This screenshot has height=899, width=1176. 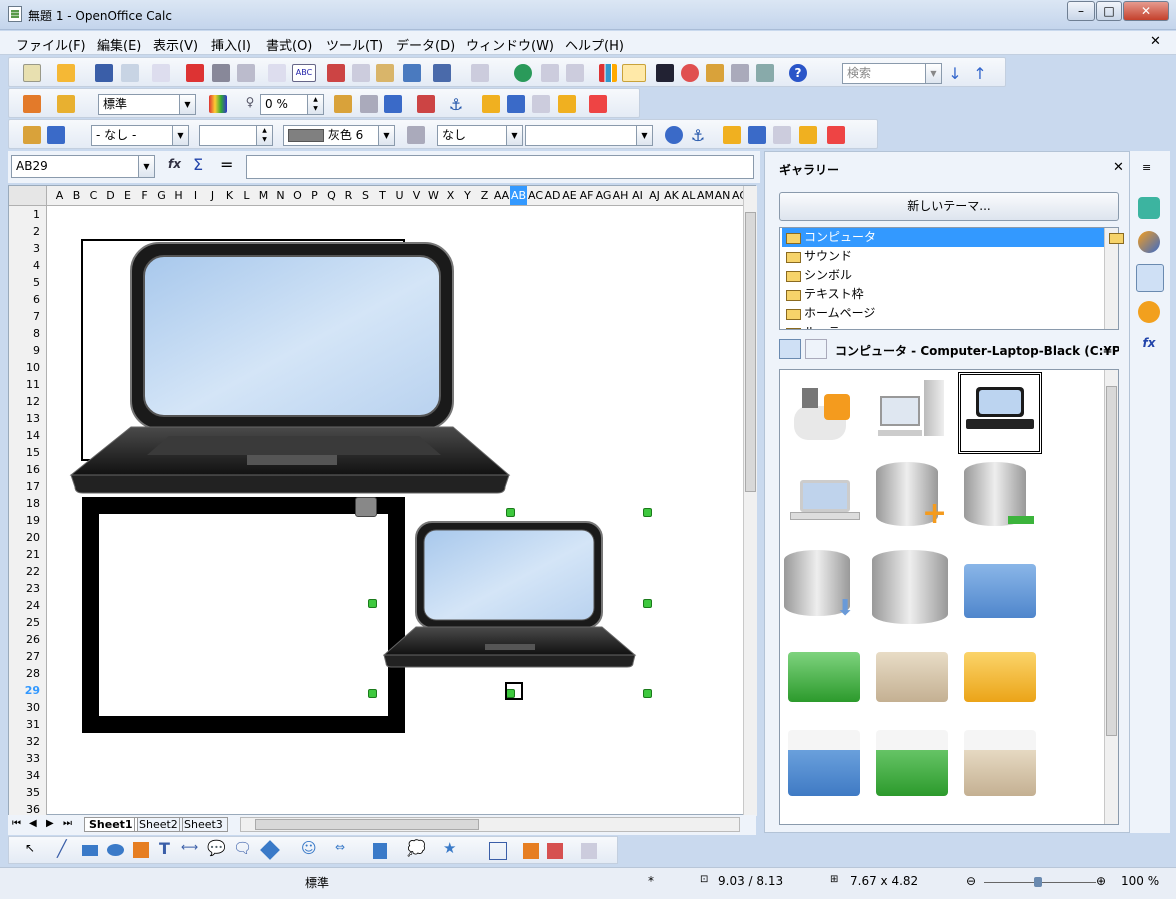 What do you see at coordinates (130, 73) in the screenshot?
I see `email-icon` at bounding box center [130, 73].